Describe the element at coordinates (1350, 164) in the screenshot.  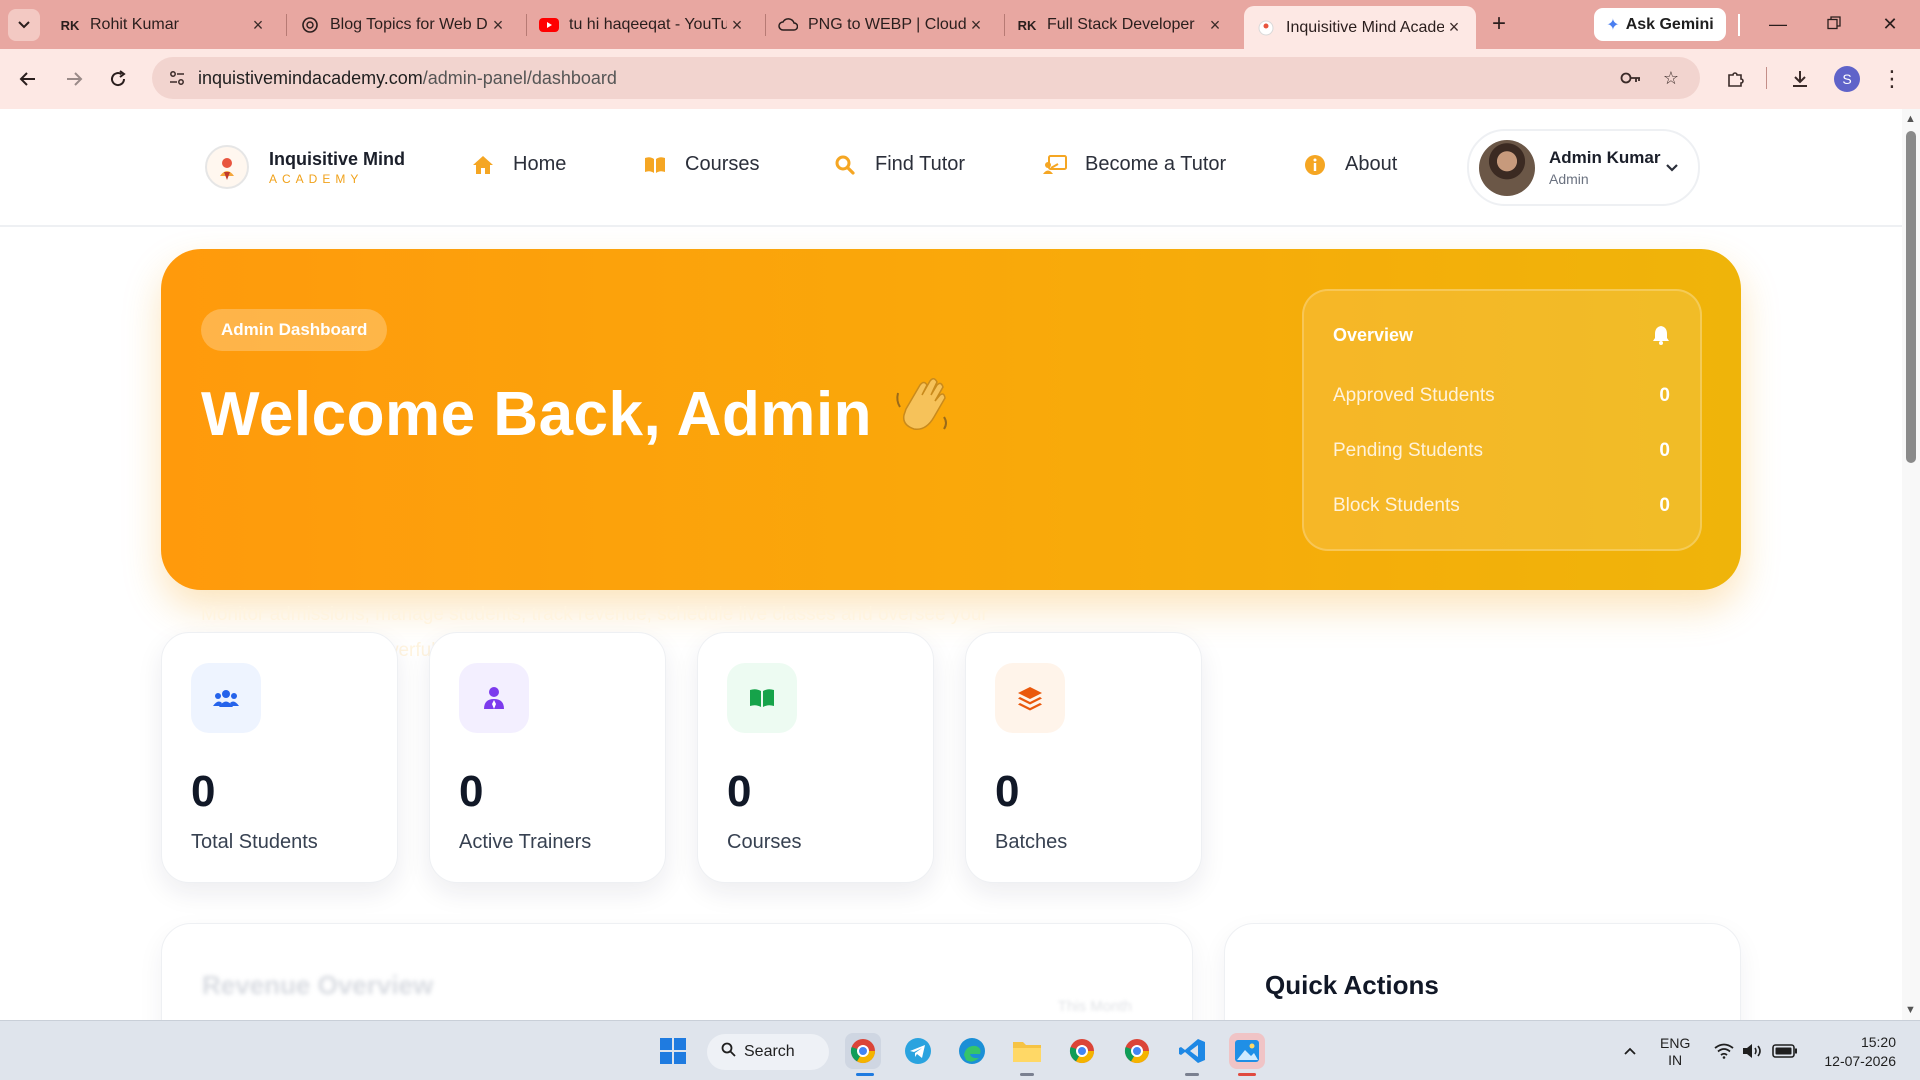
I see `nav-about: About` at that location.